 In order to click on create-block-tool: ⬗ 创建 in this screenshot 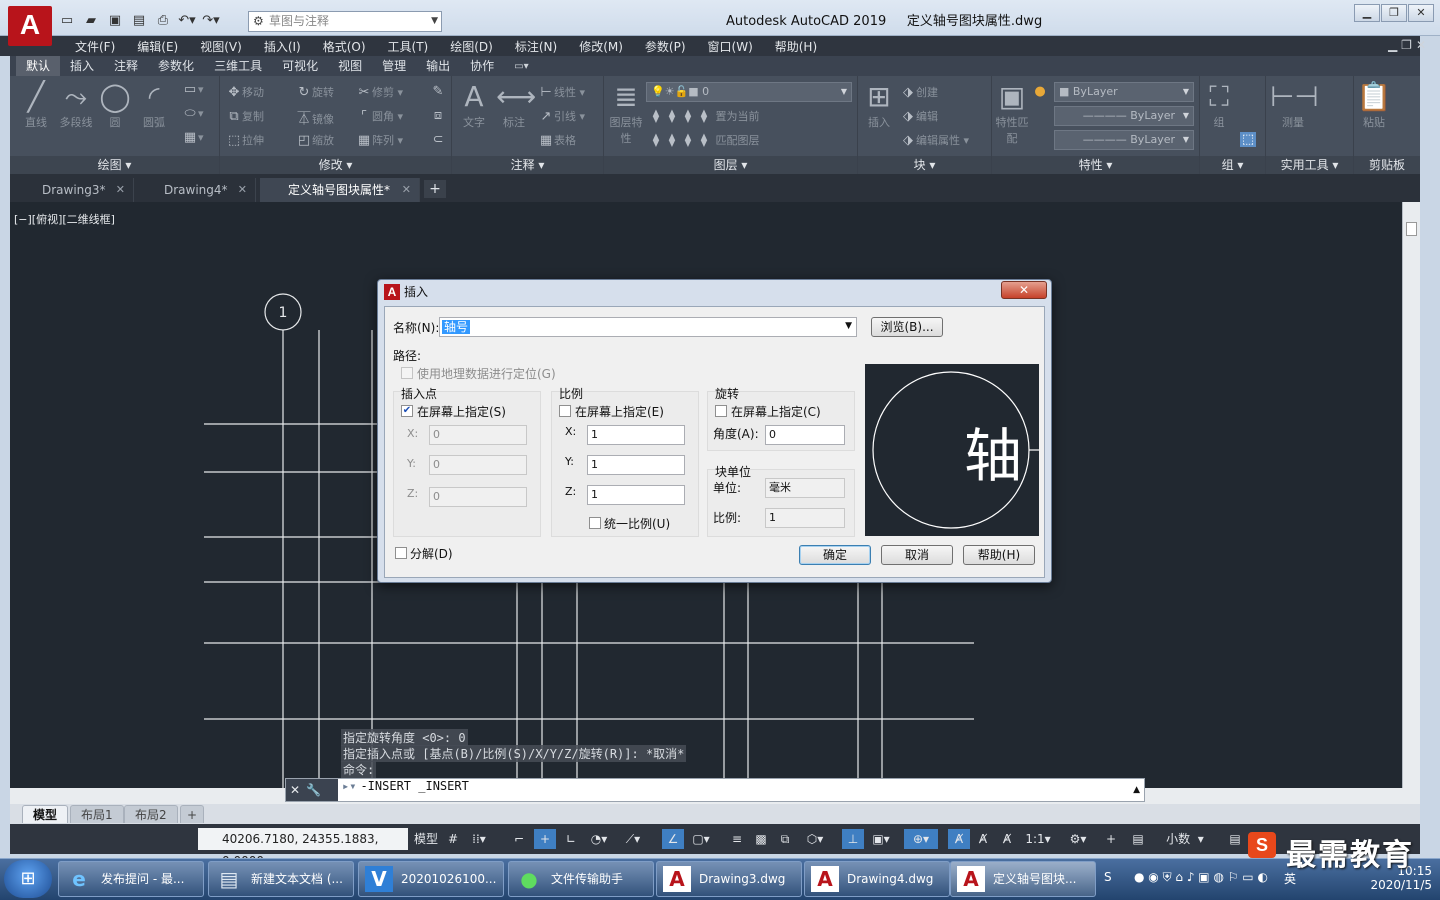, I will do `click(919, 92)`.